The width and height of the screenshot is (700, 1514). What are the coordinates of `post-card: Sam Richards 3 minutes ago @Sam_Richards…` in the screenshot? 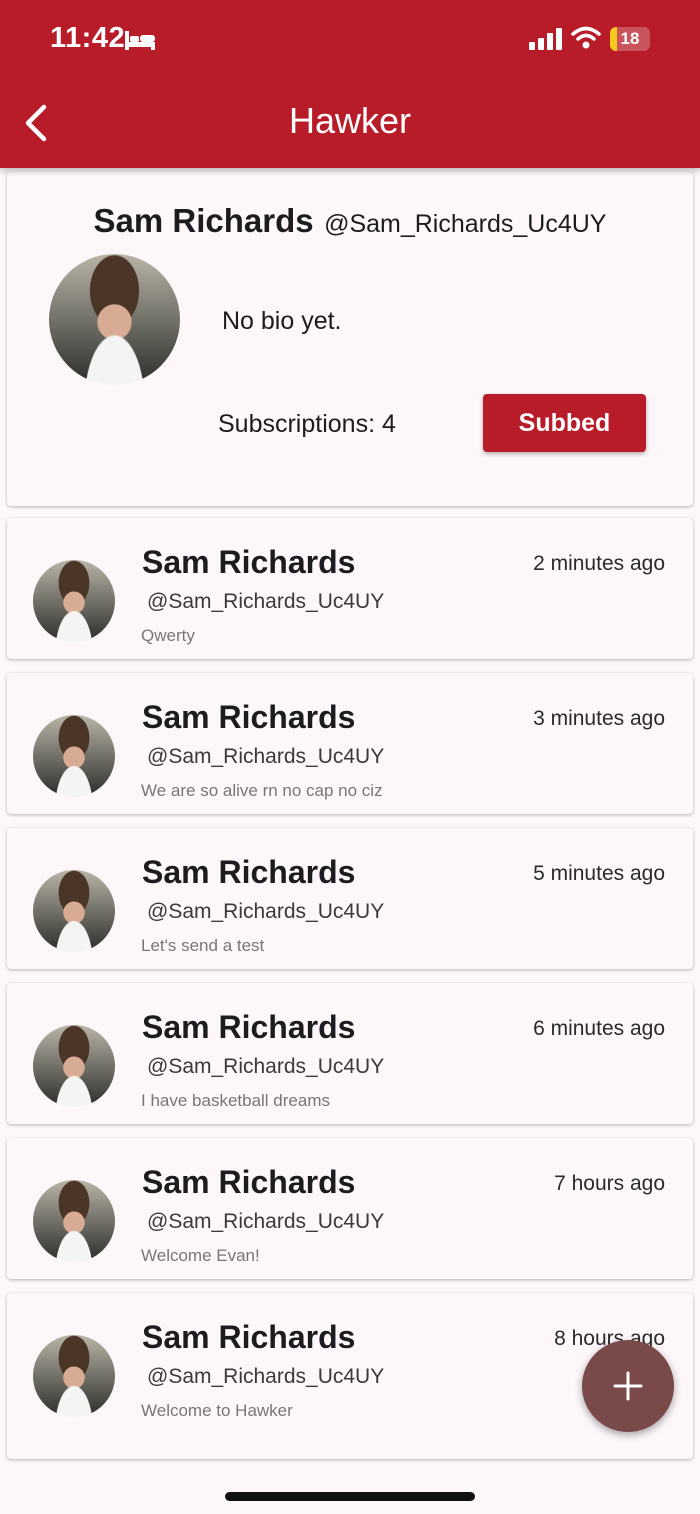 It's located at (350, 743).